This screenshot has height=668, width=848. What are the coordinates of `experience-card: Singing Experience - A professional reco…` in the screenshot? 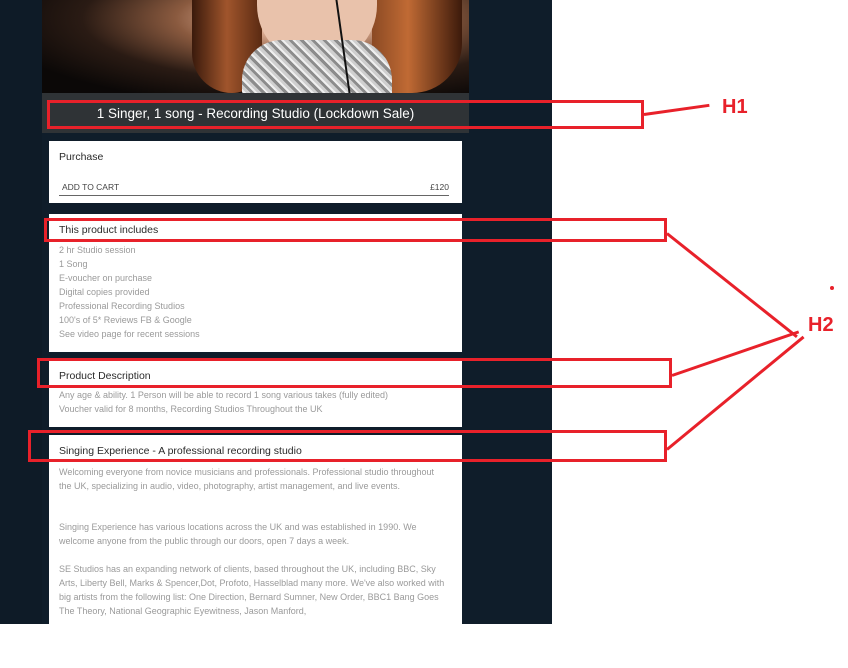 It's located at (255, 529).